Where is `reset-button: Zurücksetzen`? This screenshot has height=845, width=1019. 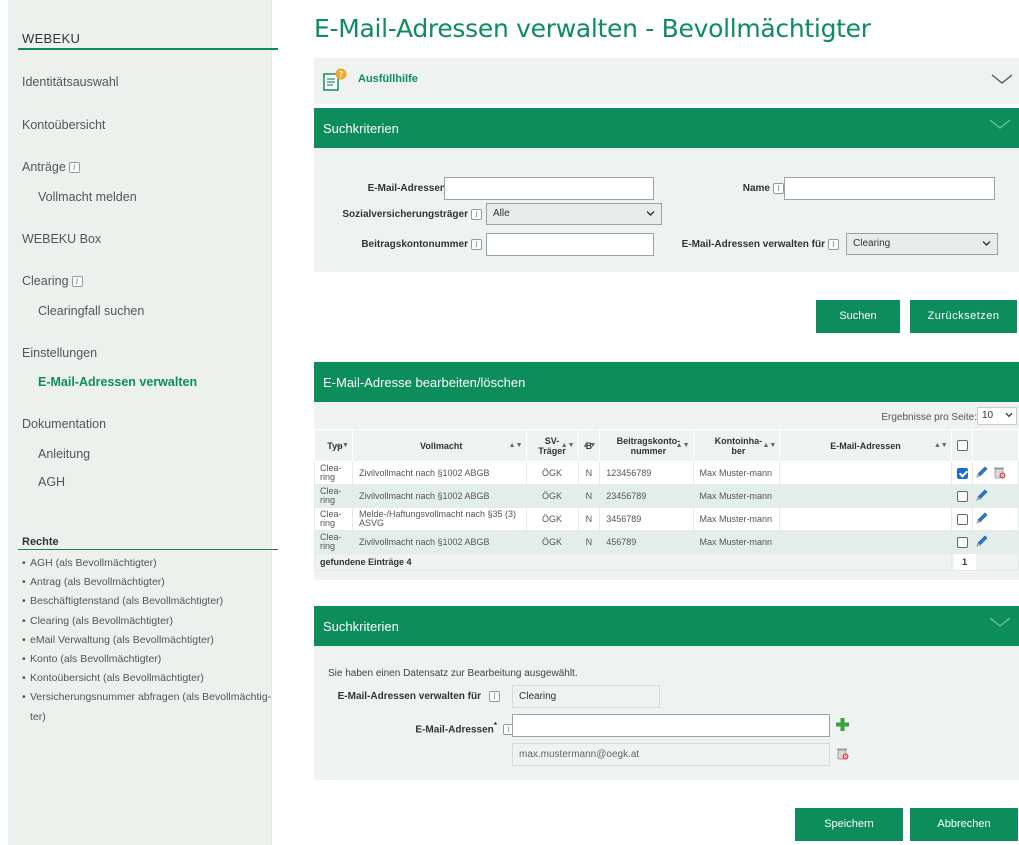
reset-button: Zurücksetzen is located at coordinates (963, 316).